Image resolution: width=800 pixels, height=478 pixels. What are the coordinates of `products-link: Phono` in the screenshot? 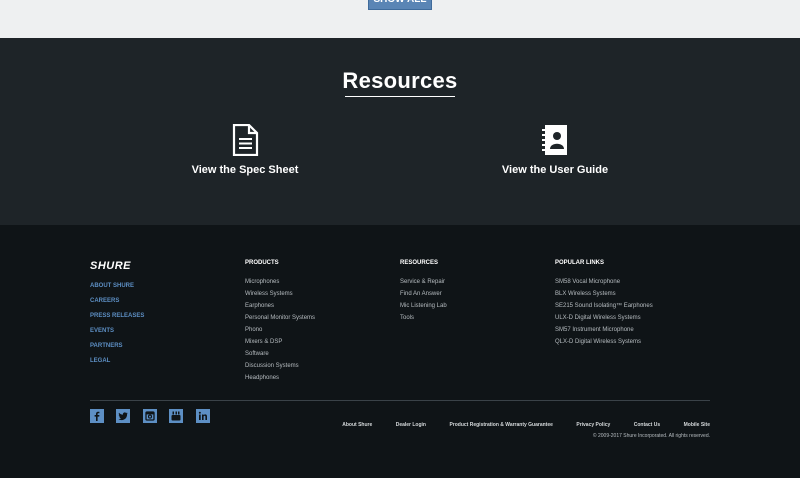 It's located at (280, 333).